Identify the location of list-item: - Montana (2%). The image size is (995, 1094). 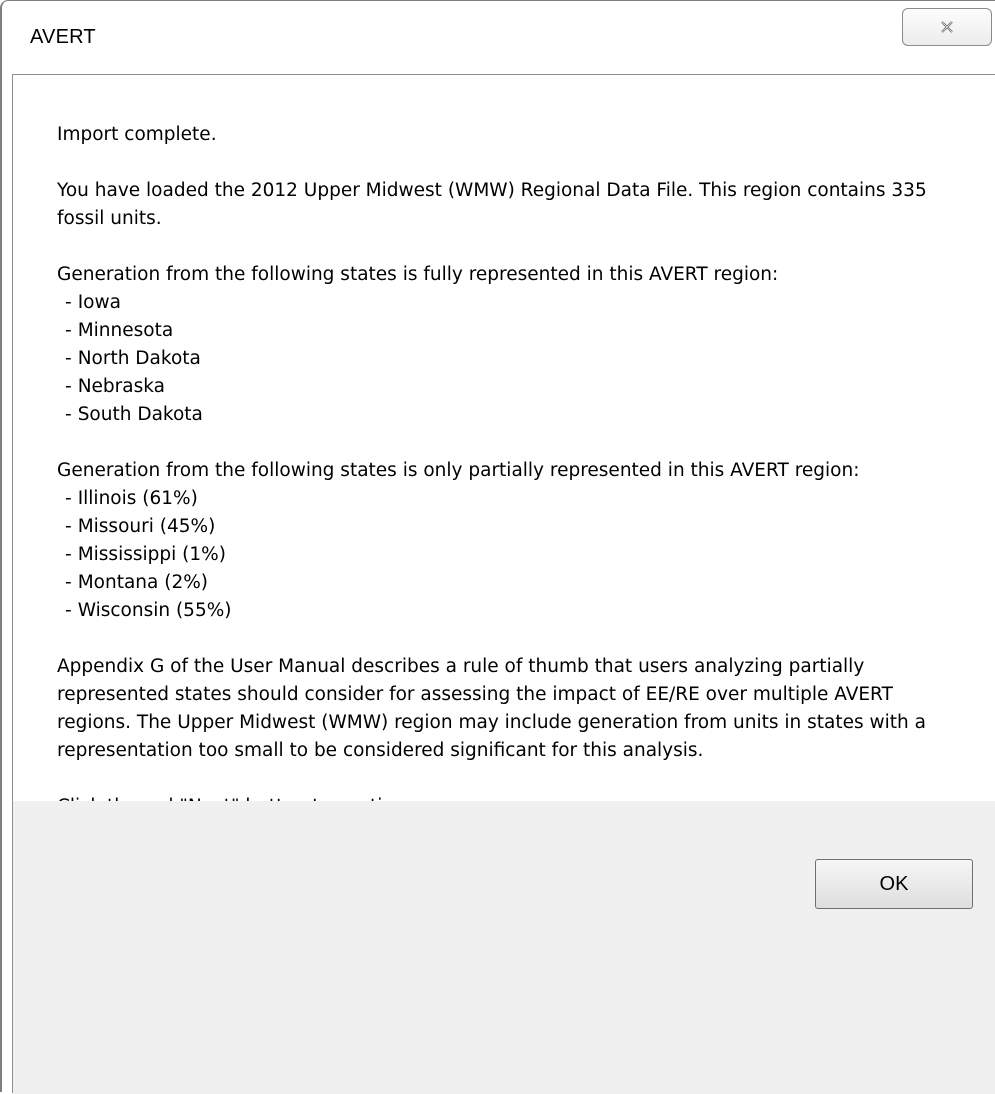
(137, 582).